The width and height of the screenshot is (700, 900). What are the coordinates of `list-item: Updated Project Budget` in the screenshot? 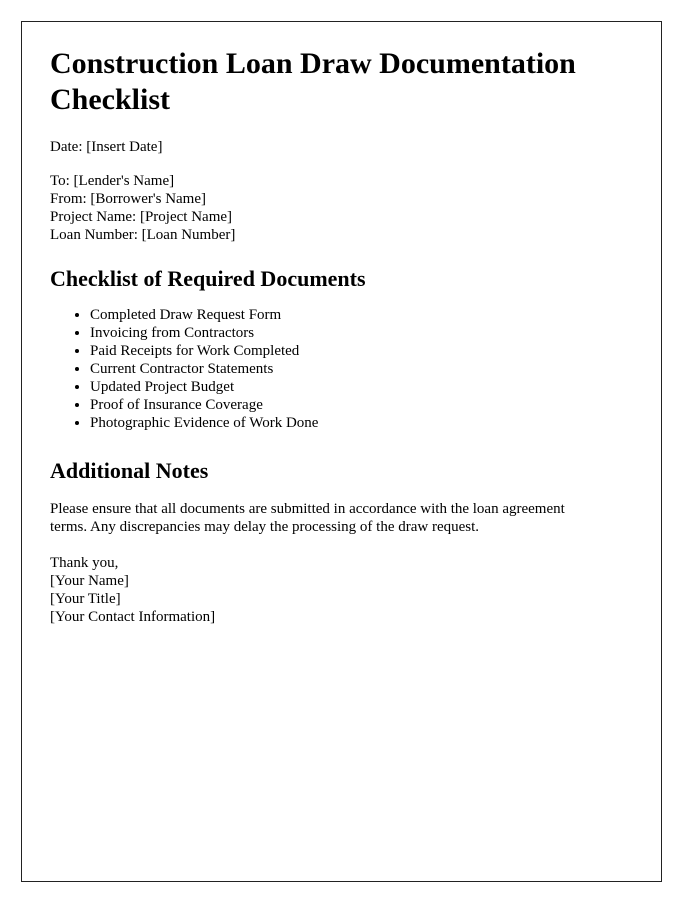 It's located at (346, 387).